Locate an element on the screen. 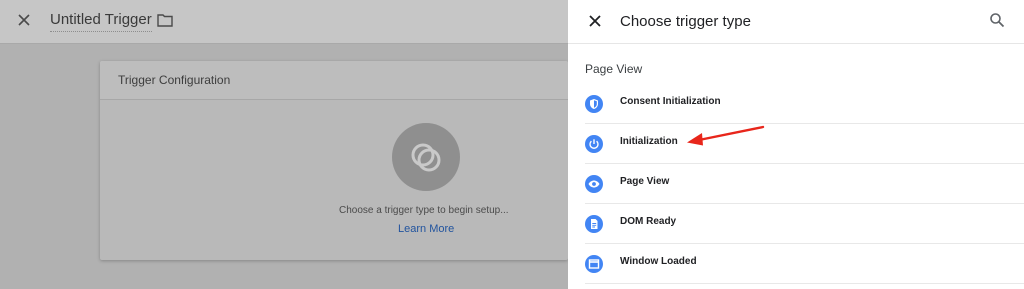 The image size is (1024, 289). trigger-option-label: Window Loaded is located at coordinates (658, 261).